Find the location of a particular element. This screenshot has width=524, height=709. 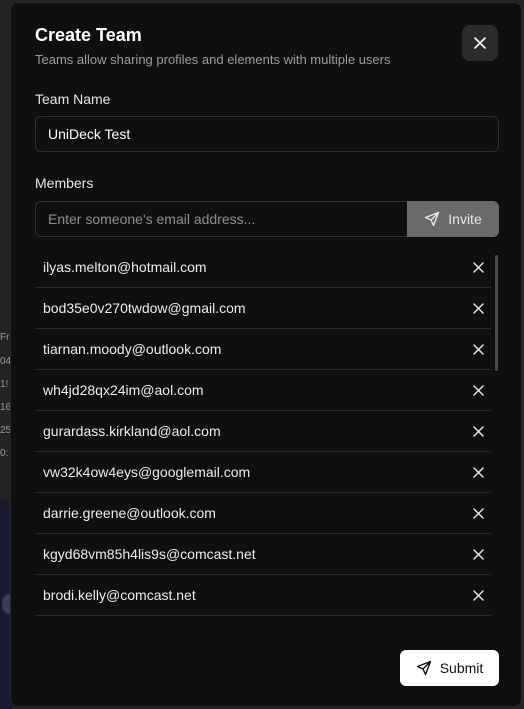

list-item: gurardass.kirkland@aol.com is located at coordinates (263, 431).